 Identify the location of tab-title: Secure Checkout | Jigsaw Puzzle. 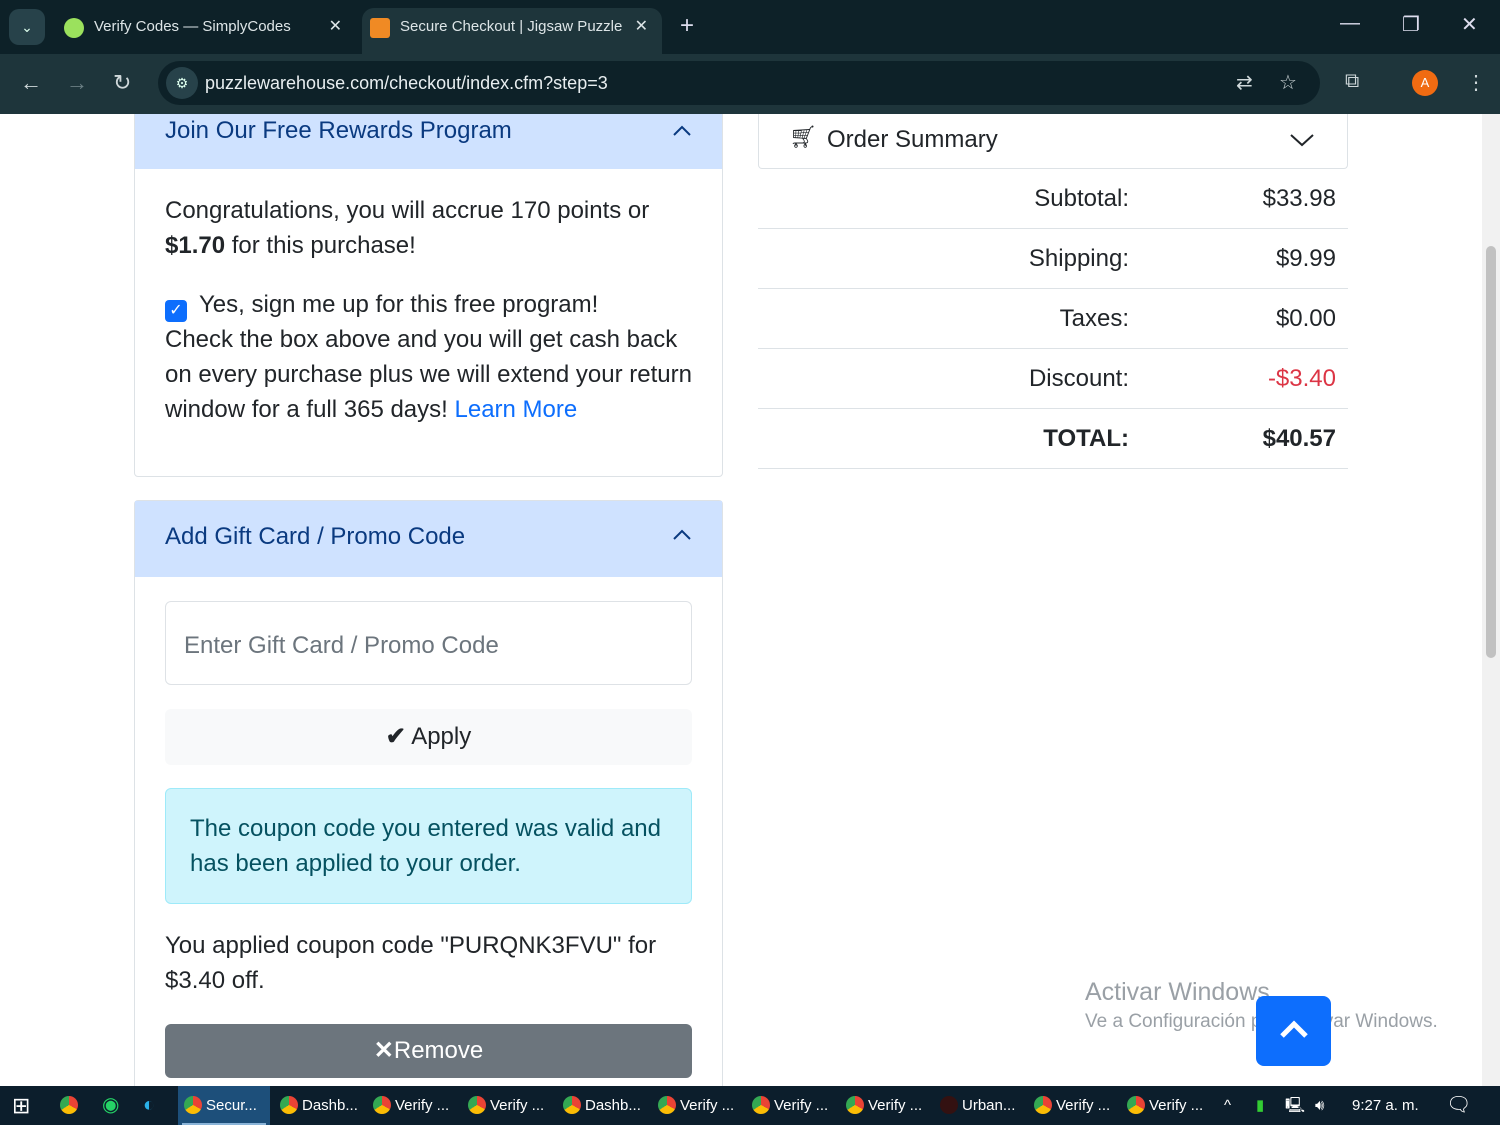
(511, 26).